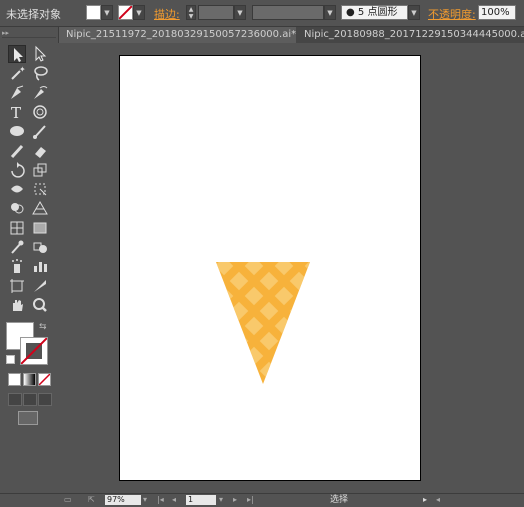 This screenshot has height=507, width=524. I want to click on scale-tool-button, so click(40, 170).